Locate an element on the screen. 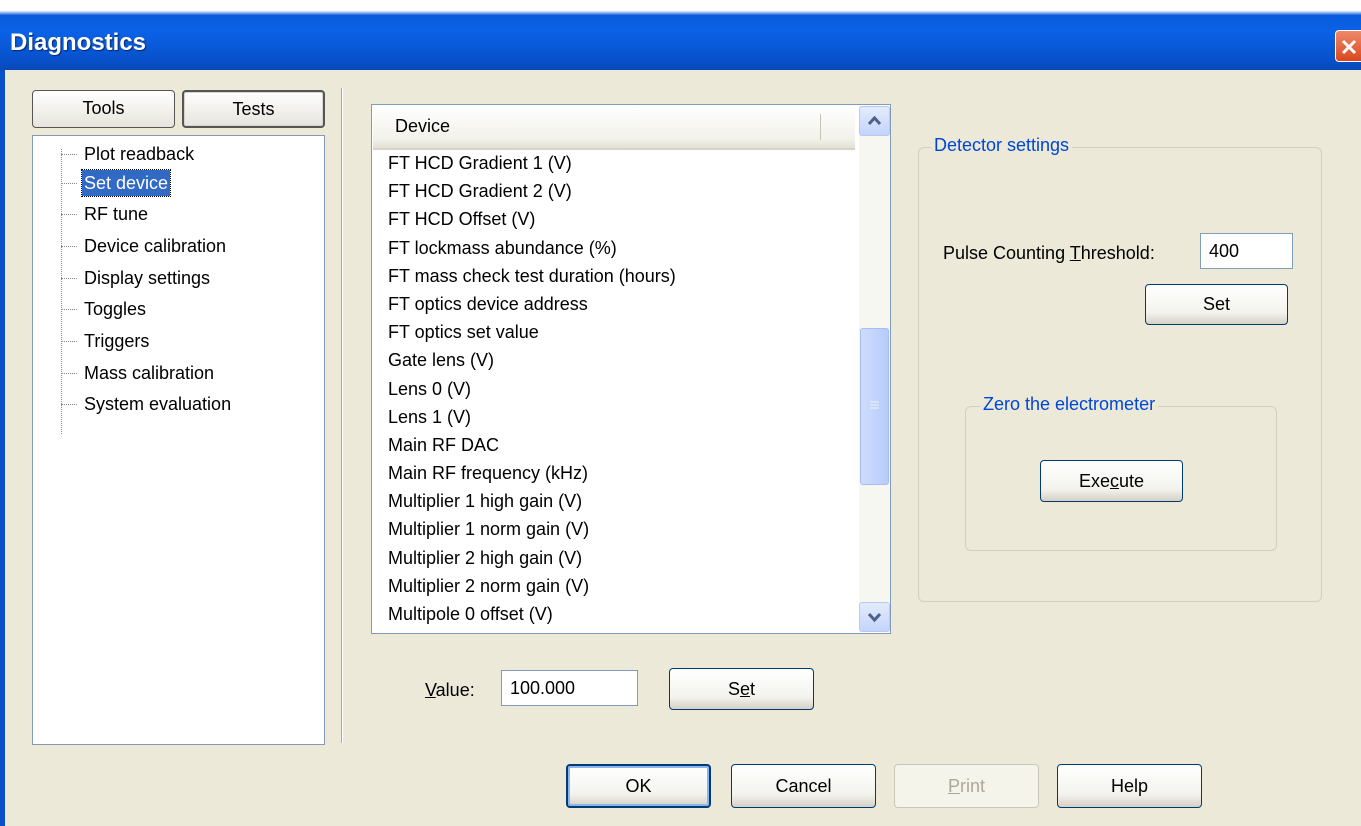  threshold-label-mnemonic: T is located at coordinates (1075, 253).